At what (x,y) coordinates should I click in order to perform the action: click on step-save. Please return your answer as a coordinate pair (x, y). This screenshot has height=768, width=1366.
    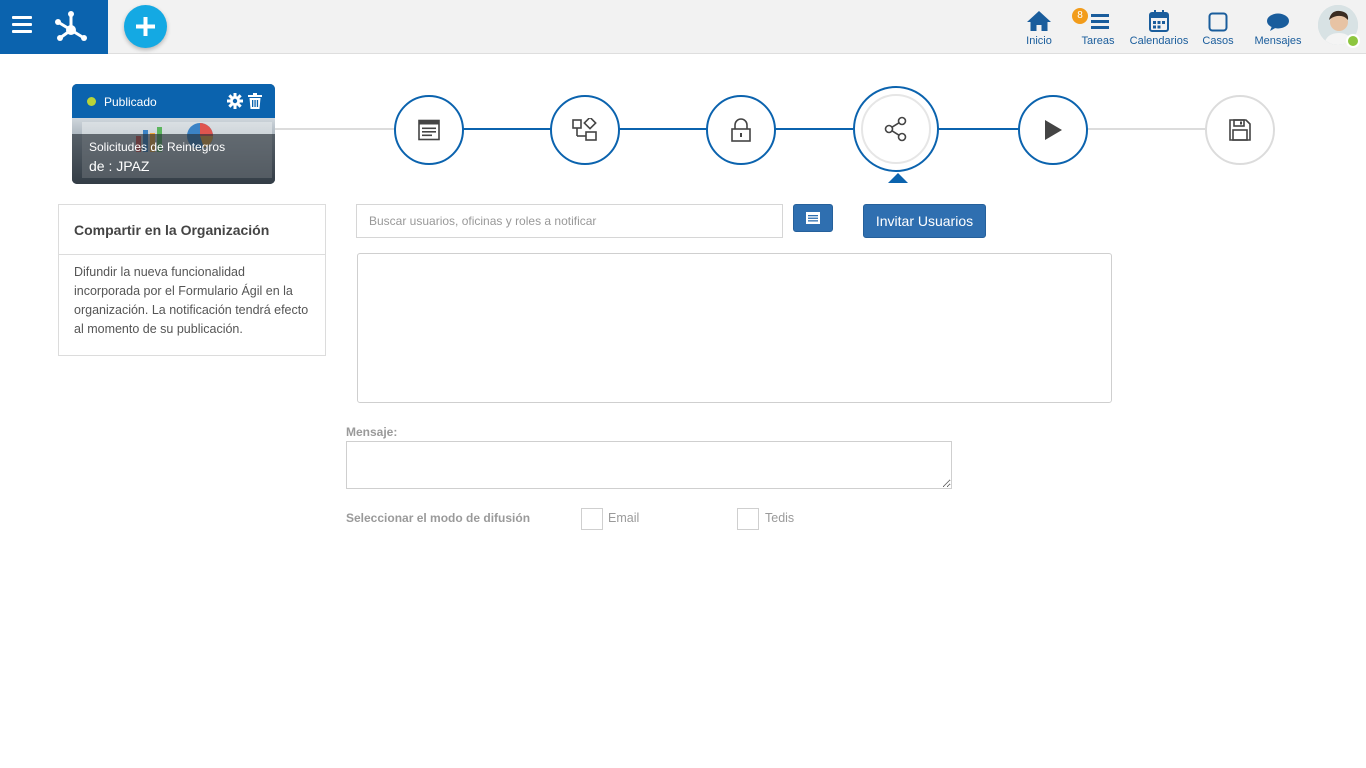
    Looking at the image, I should click on (1240, 130).